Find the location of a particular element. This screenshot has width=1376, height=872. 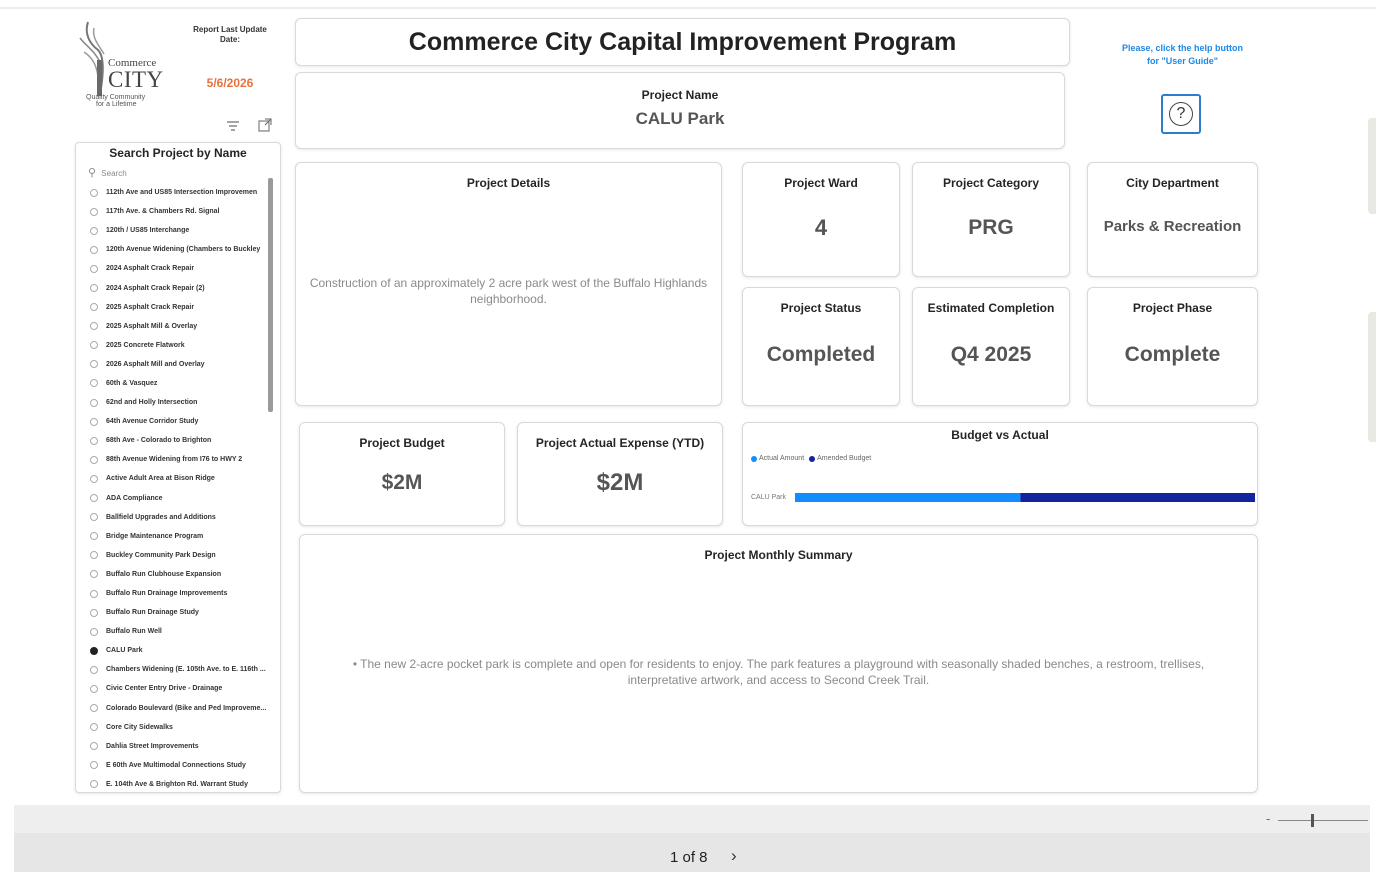

slicer-item: 117th Ave. & Chambers Rd. Signal is located at coordinates (185, 211).